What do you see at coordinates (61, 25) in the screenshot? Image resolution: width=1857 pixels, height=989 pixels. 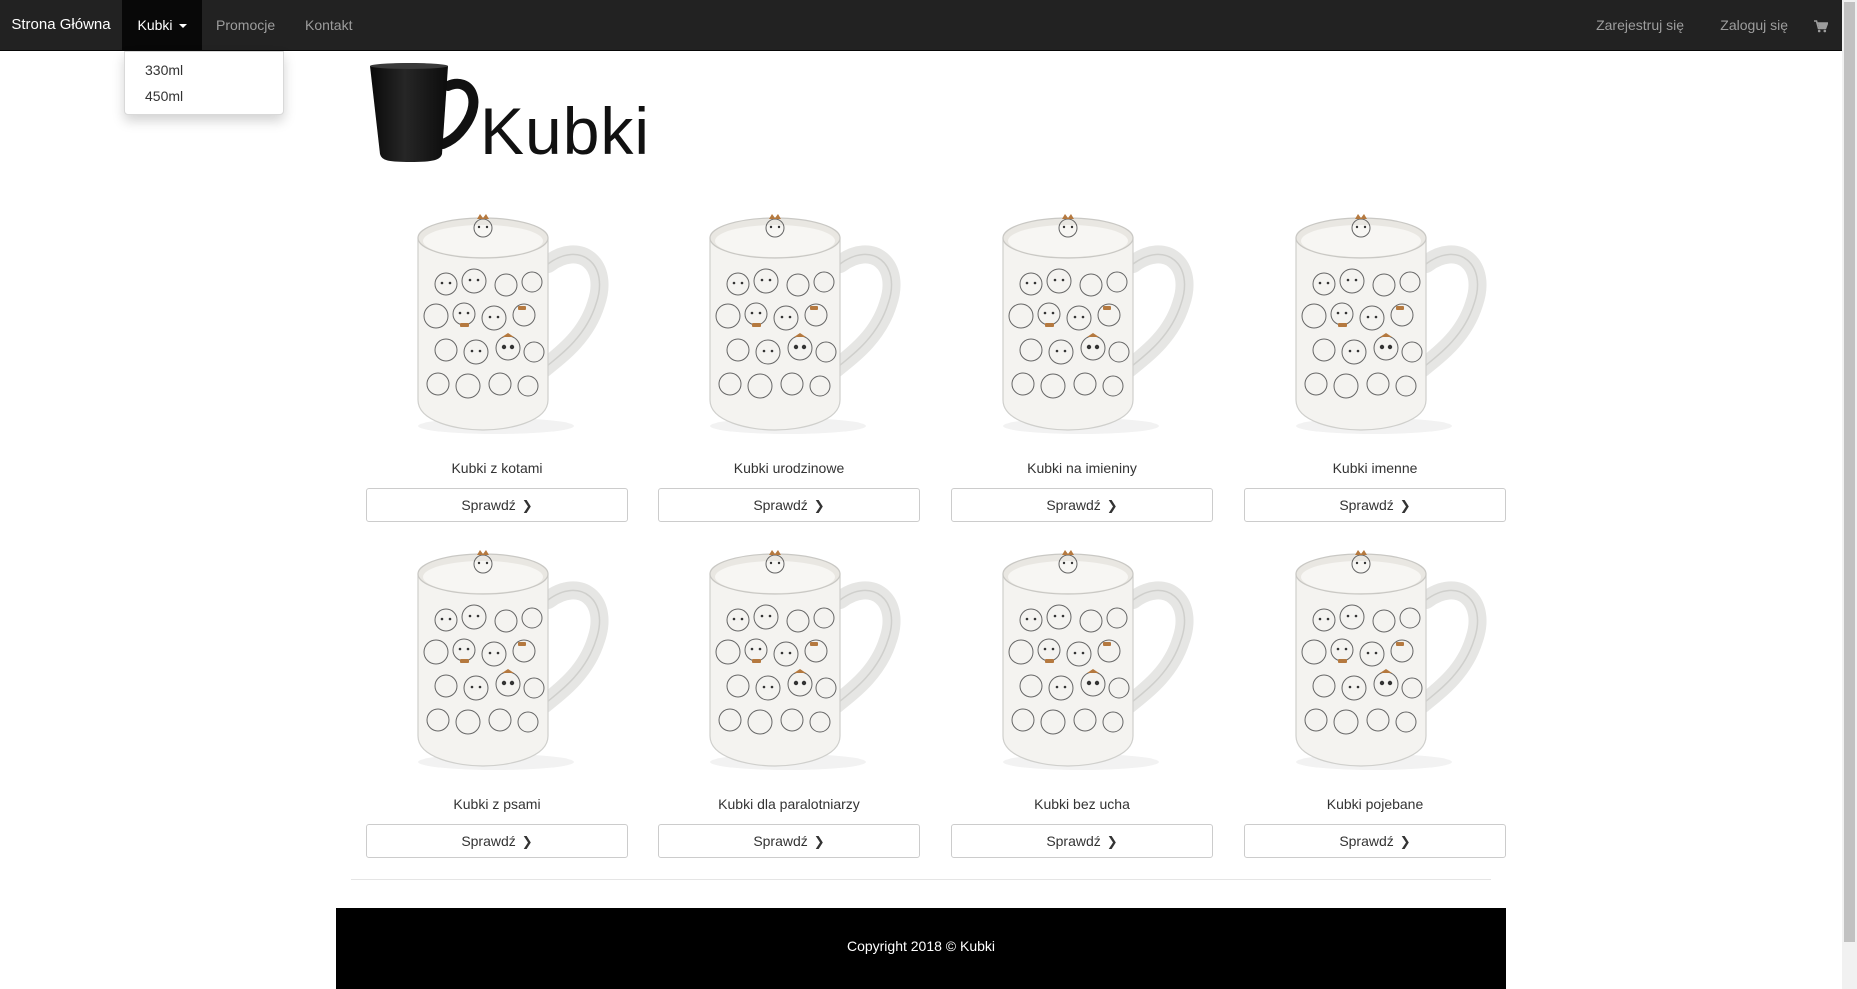 I see `nav-brand-home: Strona Główna` at bounding box center [61, 25].